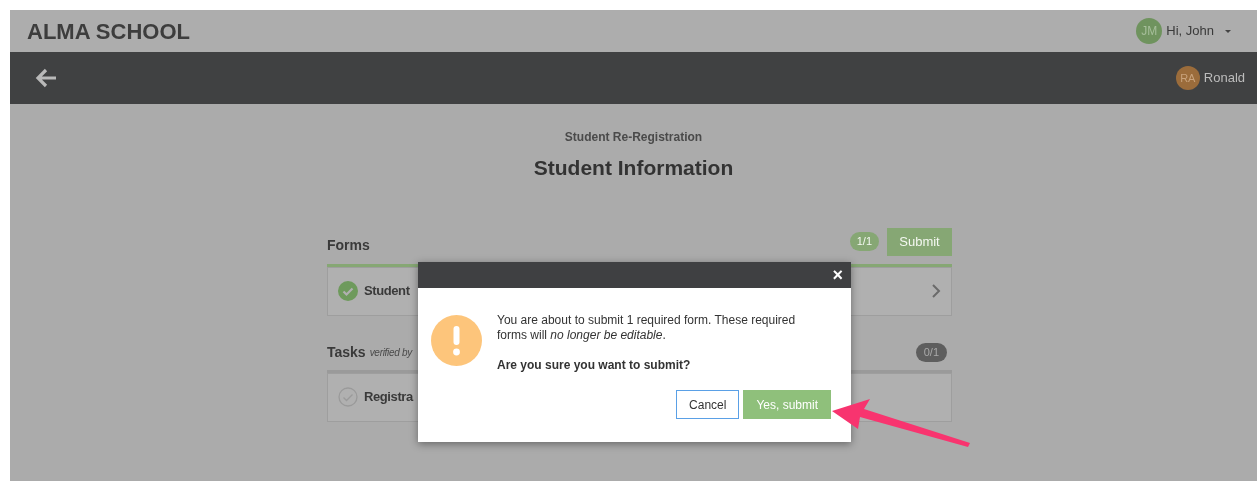 Image resolution: width=1257 pixels, height=481 pixels. Describe the element at coordinates (931, 352) in the screenshot. I see `count-badge: 0/1` at that location.